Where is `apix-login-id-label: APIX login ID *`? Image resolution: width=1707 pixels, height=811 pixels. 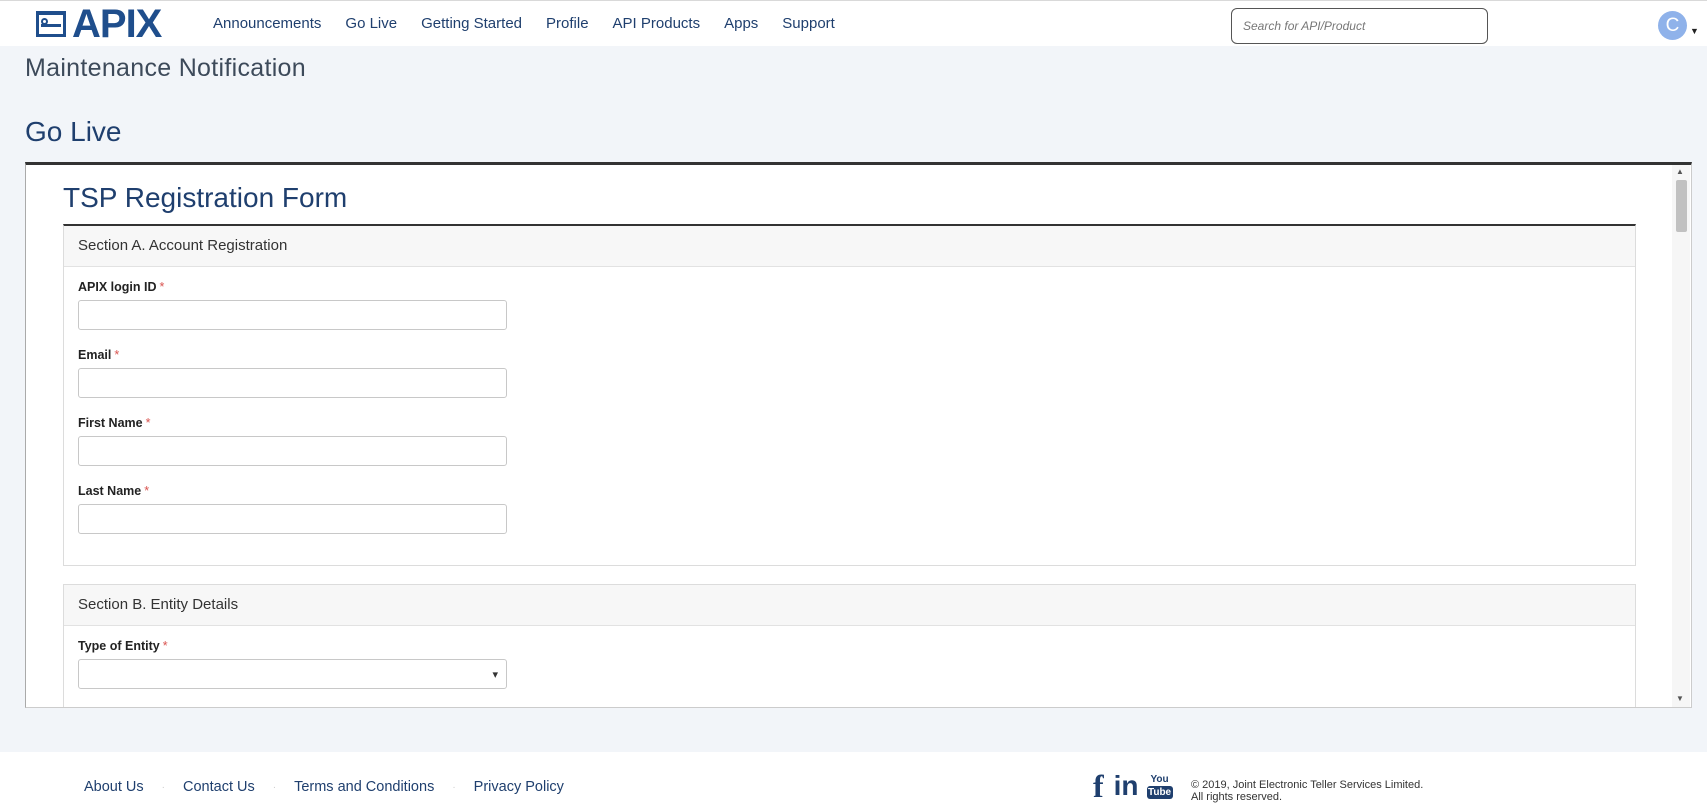 apix-login-id-label: APIX login ID * is located at coordinates (121, 287).